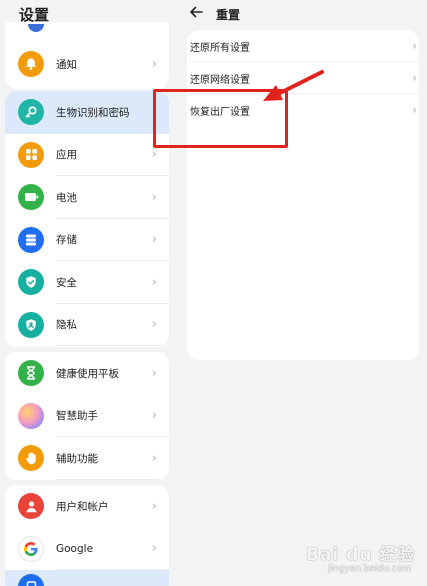  I want to click on reset-all-settings: 还原所有设置 ›, so click(303, 46).